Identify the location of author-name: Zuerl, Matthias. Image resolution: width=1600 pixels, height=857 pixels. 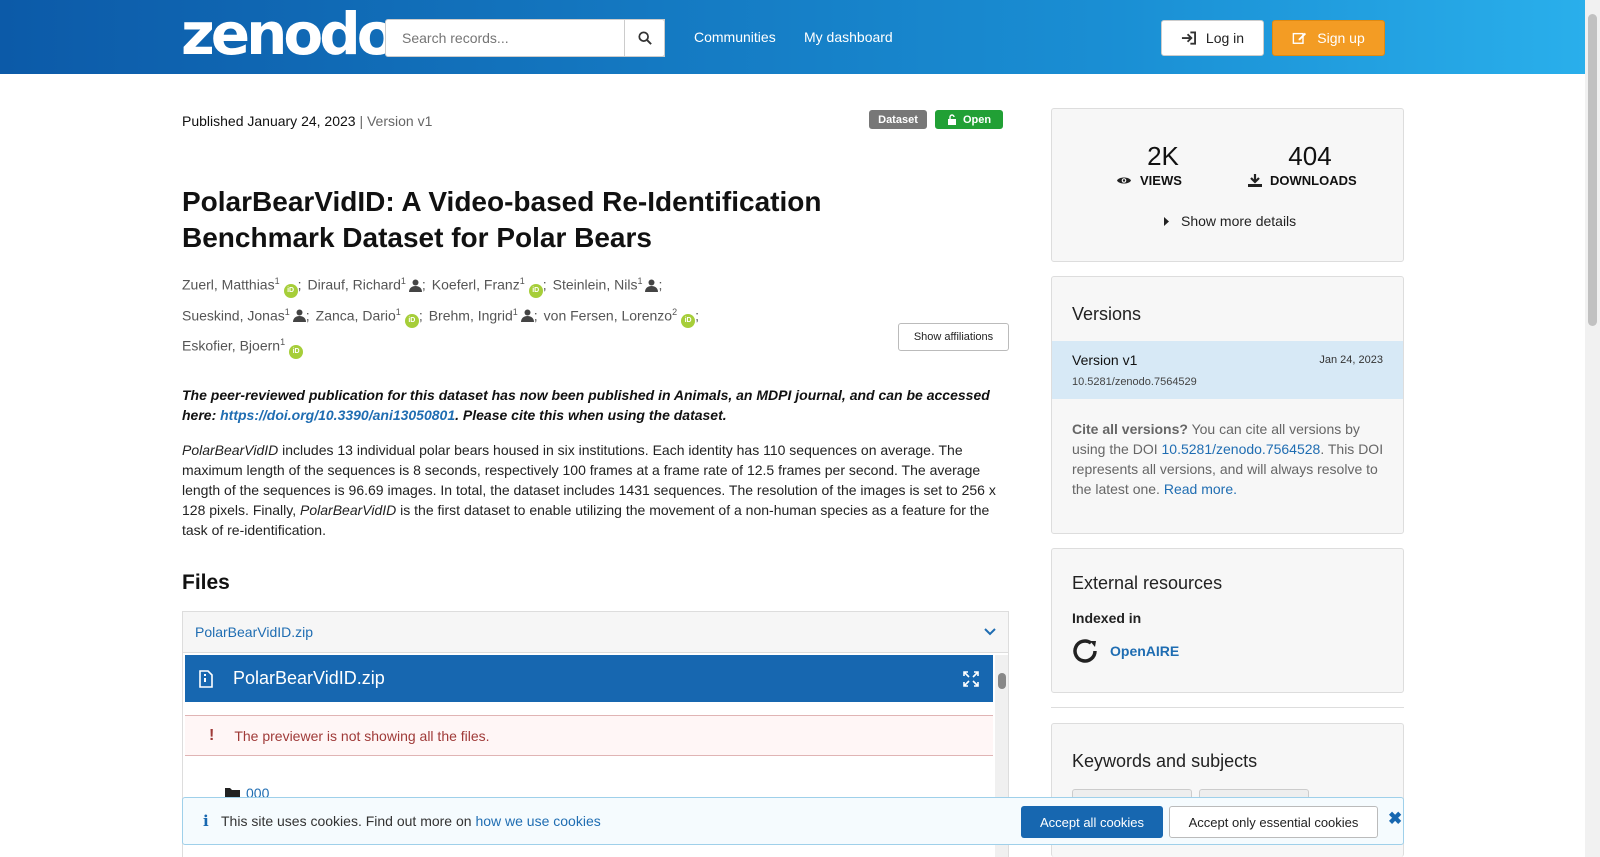
(228, 284).